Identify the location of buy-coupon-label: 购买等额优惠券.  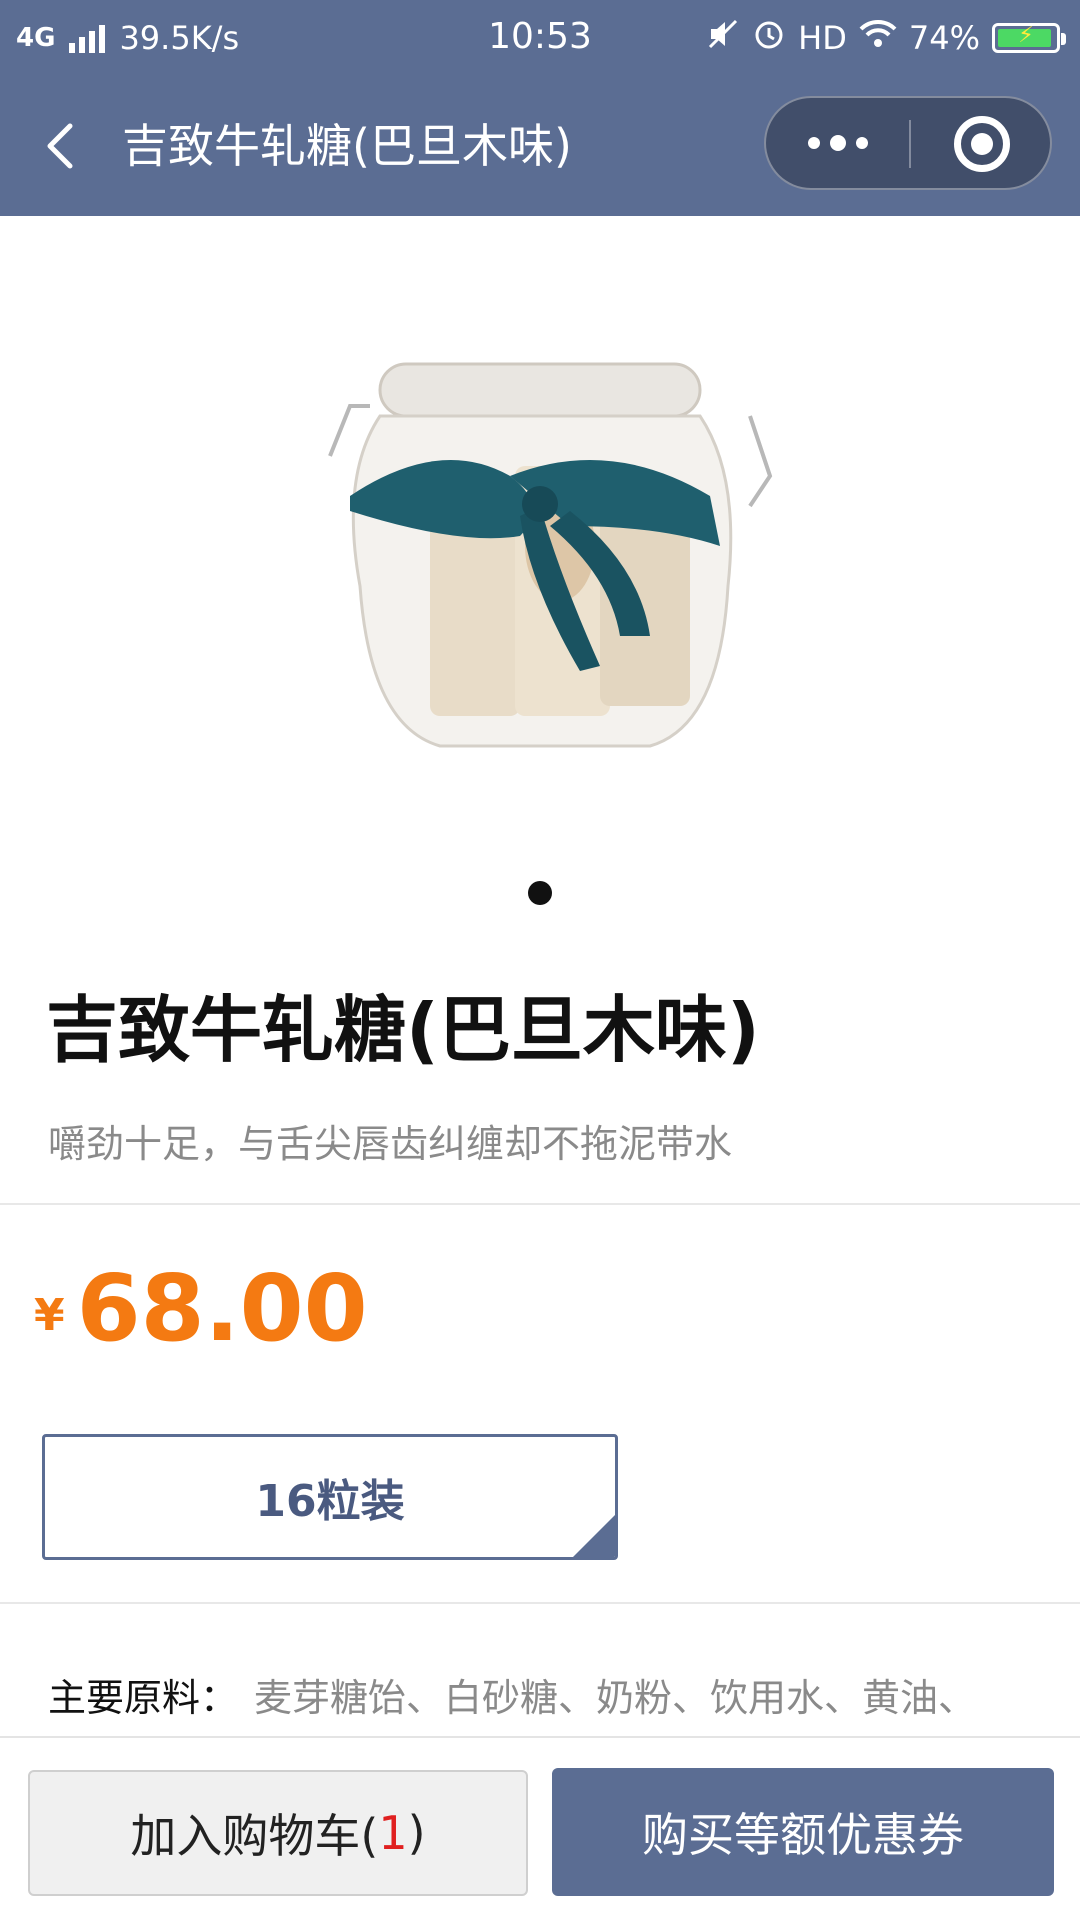
(803, 1835).